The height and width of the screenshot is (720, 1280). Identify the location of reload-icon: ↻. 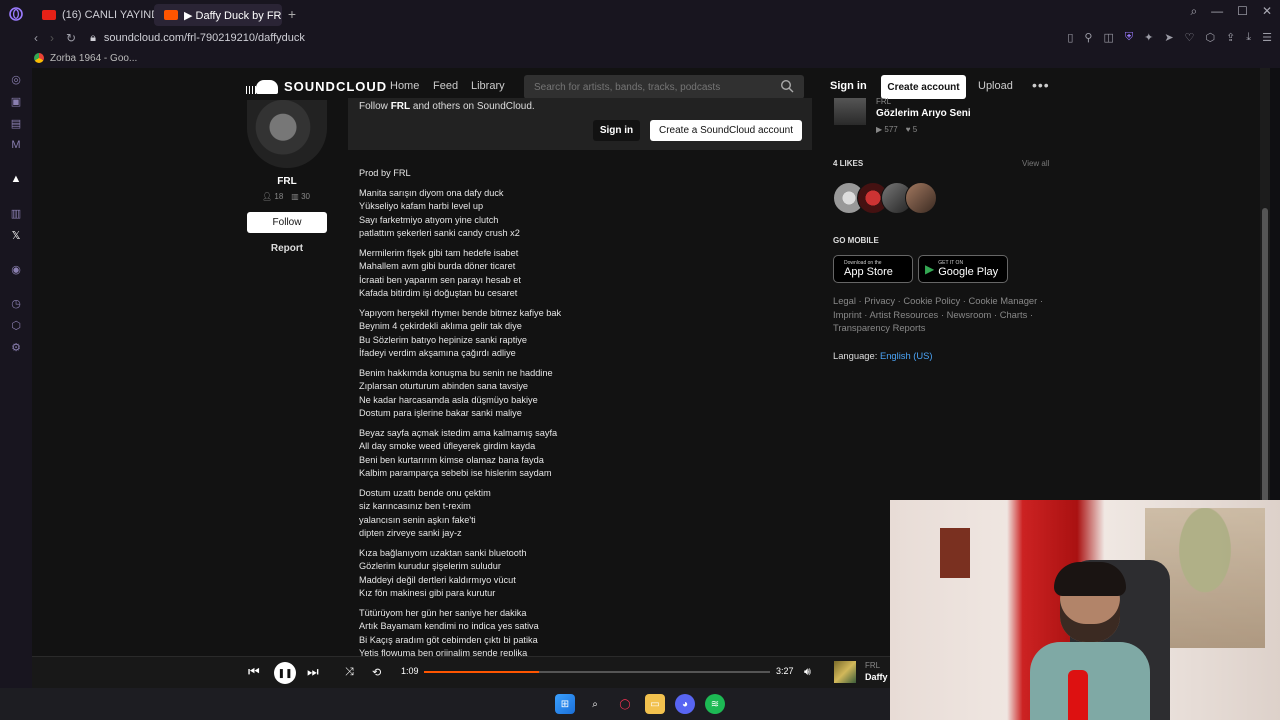
(71, 38).